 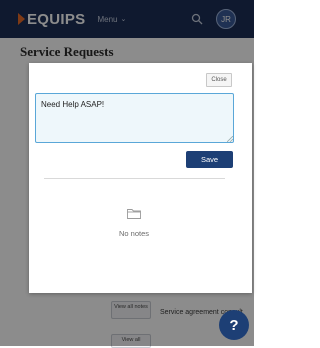 I want to click on folder-icon, so click(x=134, y=214).